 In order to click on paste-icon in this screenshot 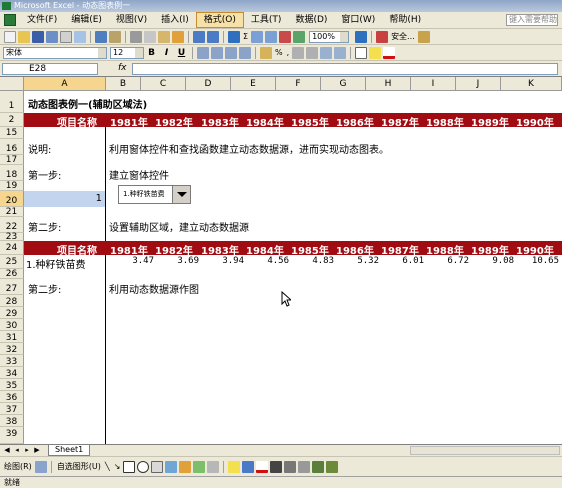, I will do `click(164, 36)`.